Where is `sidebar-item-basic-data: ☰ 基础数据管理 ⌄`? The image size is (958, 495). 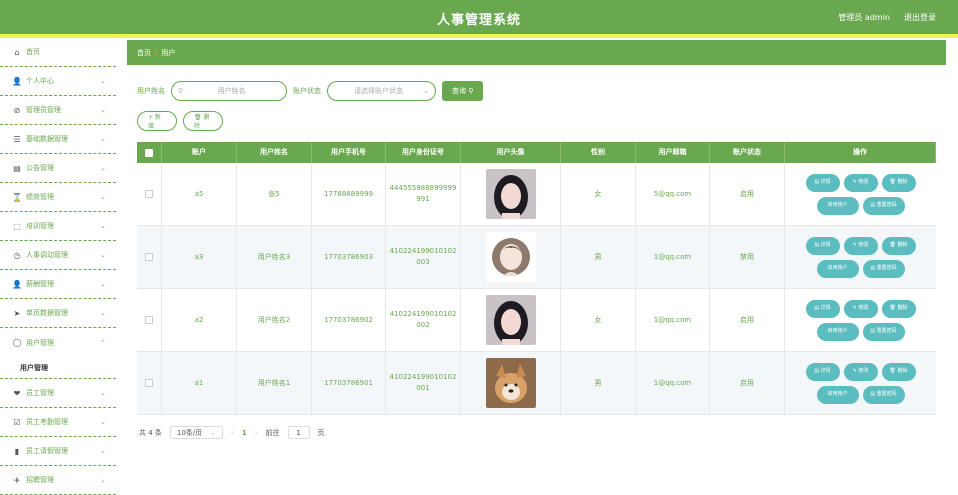
sidebar-item-basic-data: ☰ 基础数据管理 ⌄ is located at coordinates (58, 139).